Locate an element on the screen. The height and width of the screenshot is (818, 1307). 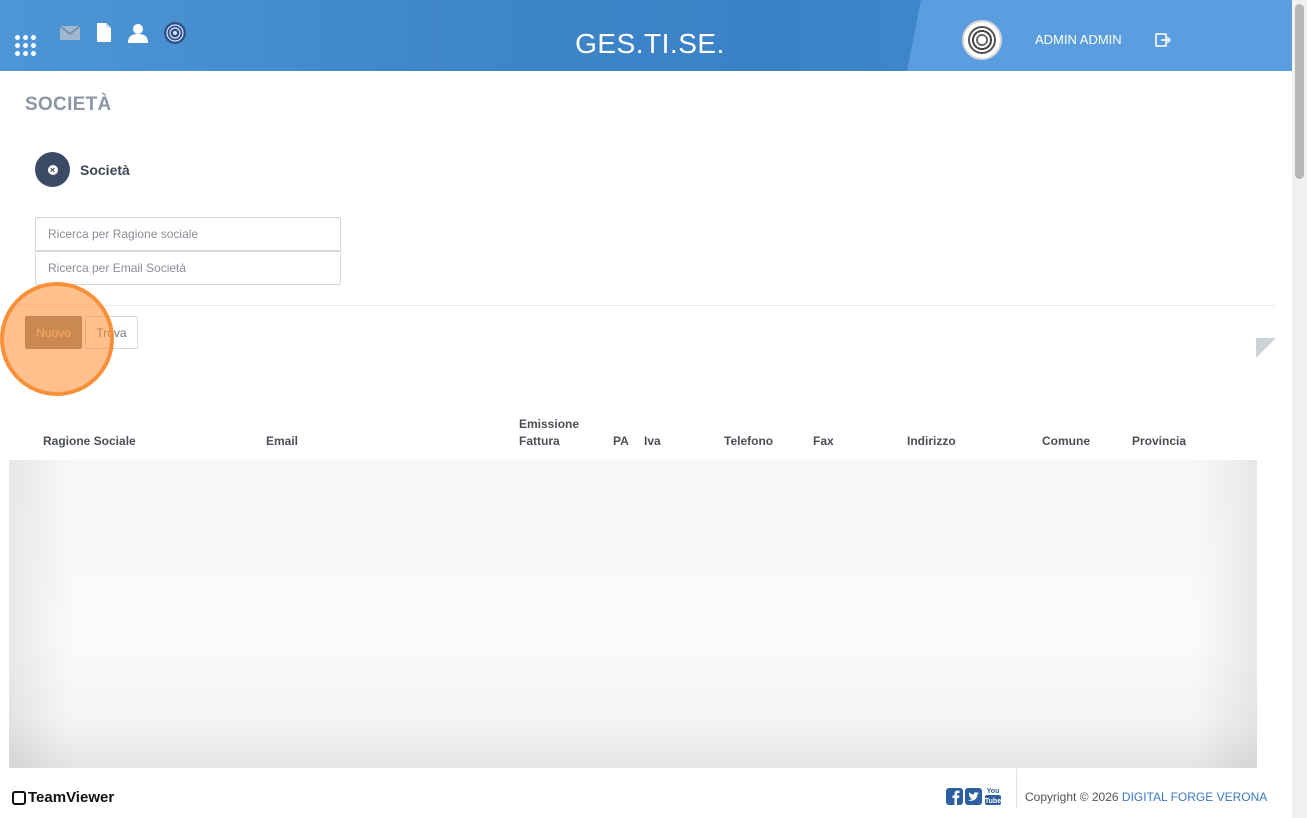
user-icon is located at coordinates (138, 33).